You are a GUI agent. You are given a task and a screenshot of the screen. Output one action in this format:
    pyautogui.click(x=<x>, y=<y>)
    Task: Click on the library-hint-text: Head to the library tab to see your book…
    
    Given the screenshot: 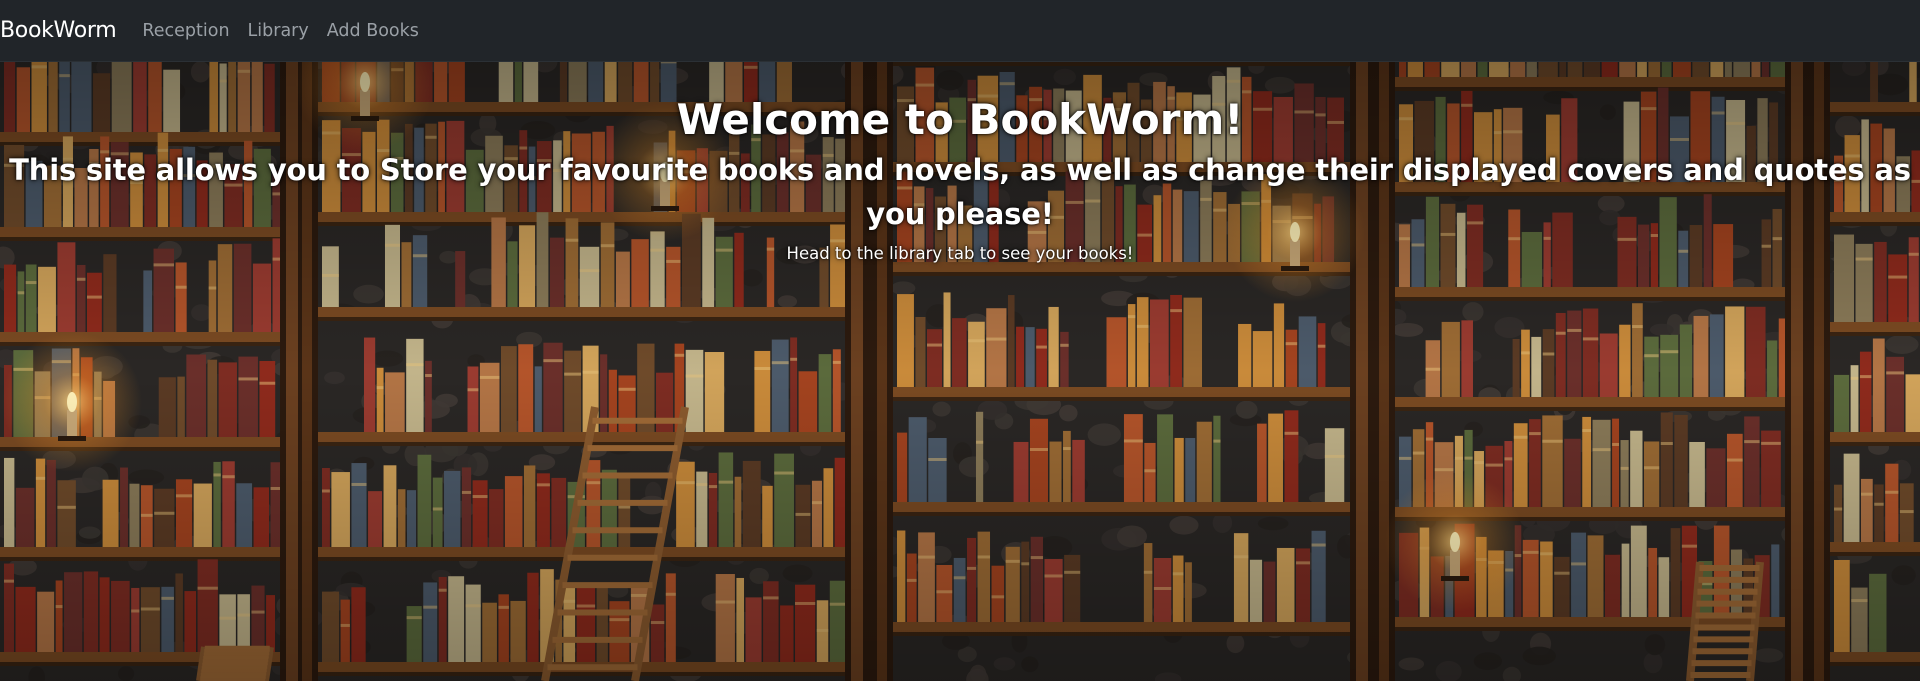 What is the action you would take?
    pyautogui.click(x=960, y=253)
    